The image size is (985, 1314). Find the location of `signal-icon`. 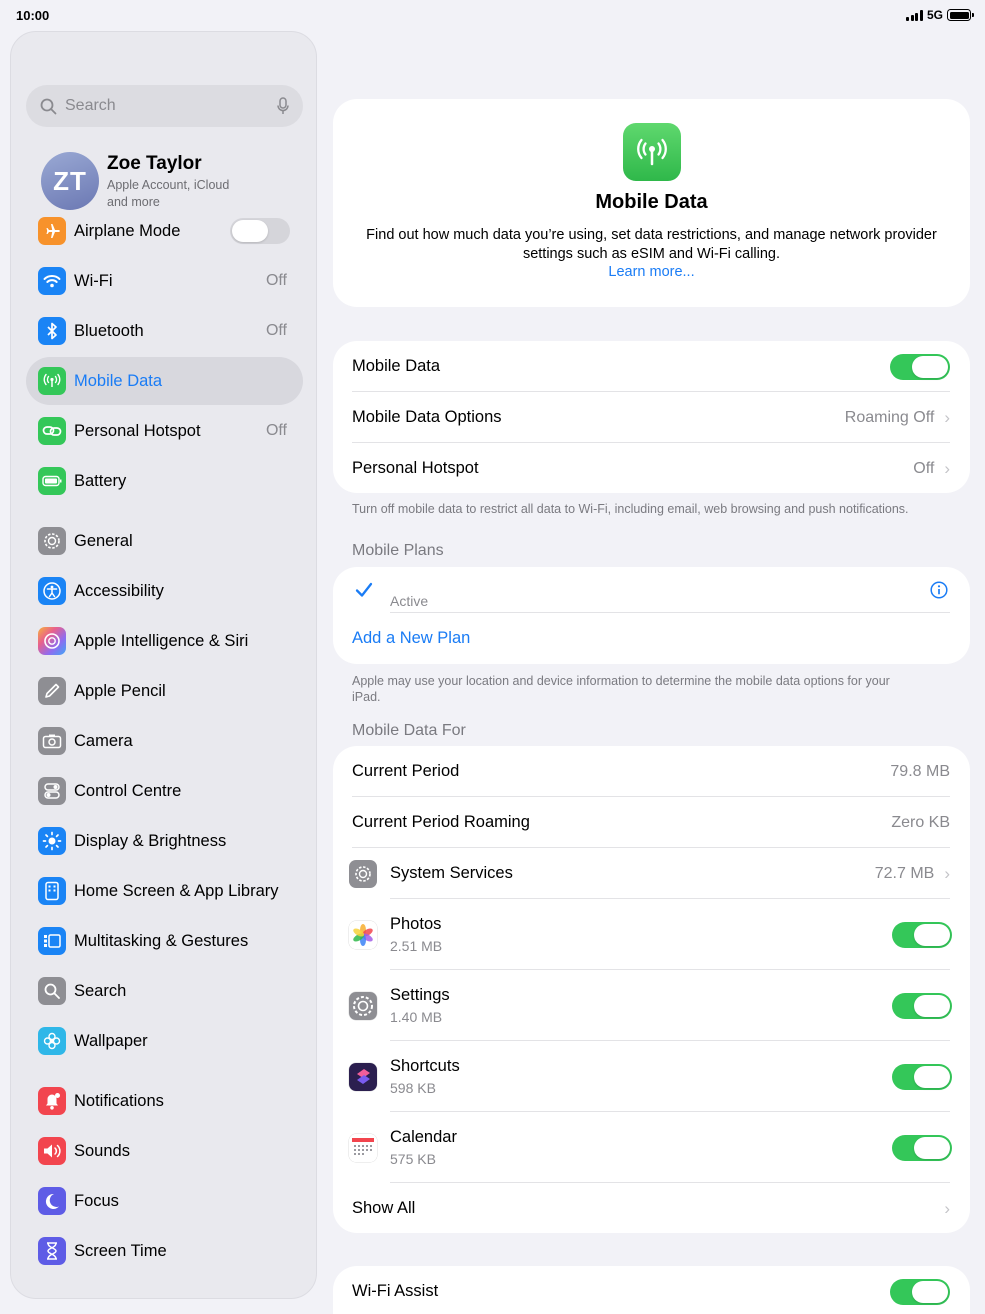

signal-icon is located at coordinates (914, 15).